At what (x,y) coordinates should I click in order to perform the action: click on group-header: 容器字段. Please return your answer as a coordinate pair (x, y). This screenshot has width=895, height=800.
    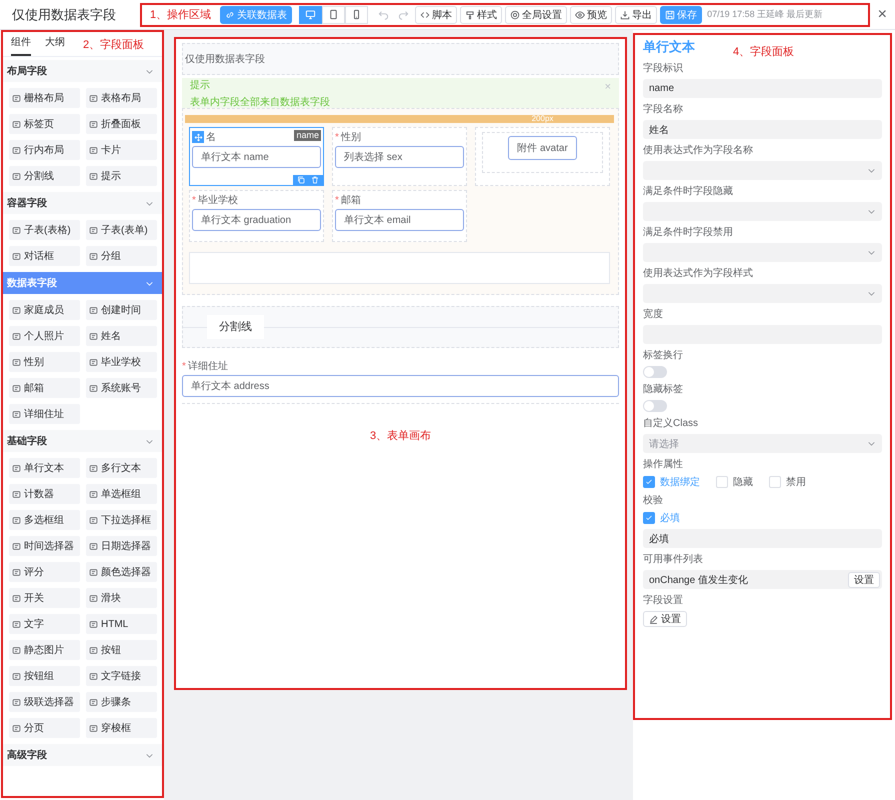
    Looking at the image, I should click on (82, 203).